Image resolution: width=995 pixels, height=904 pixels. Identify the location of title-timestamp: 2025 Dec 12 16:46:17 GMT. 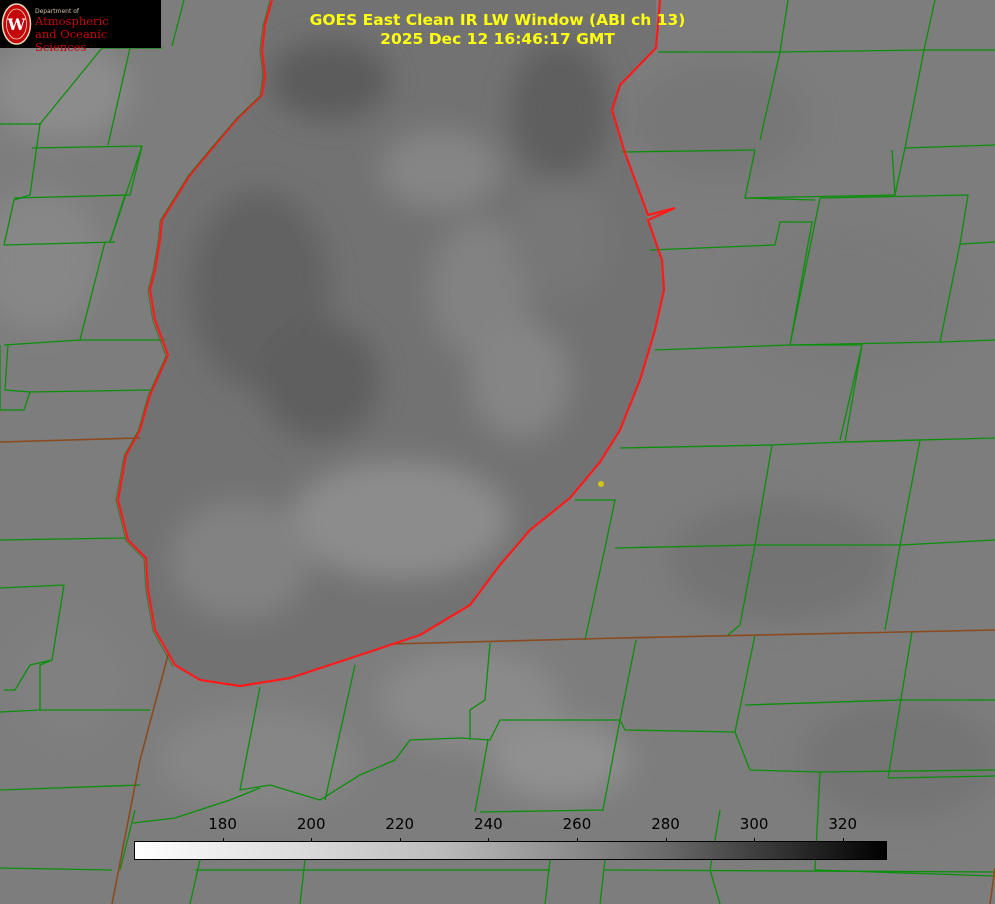
(497, 39).